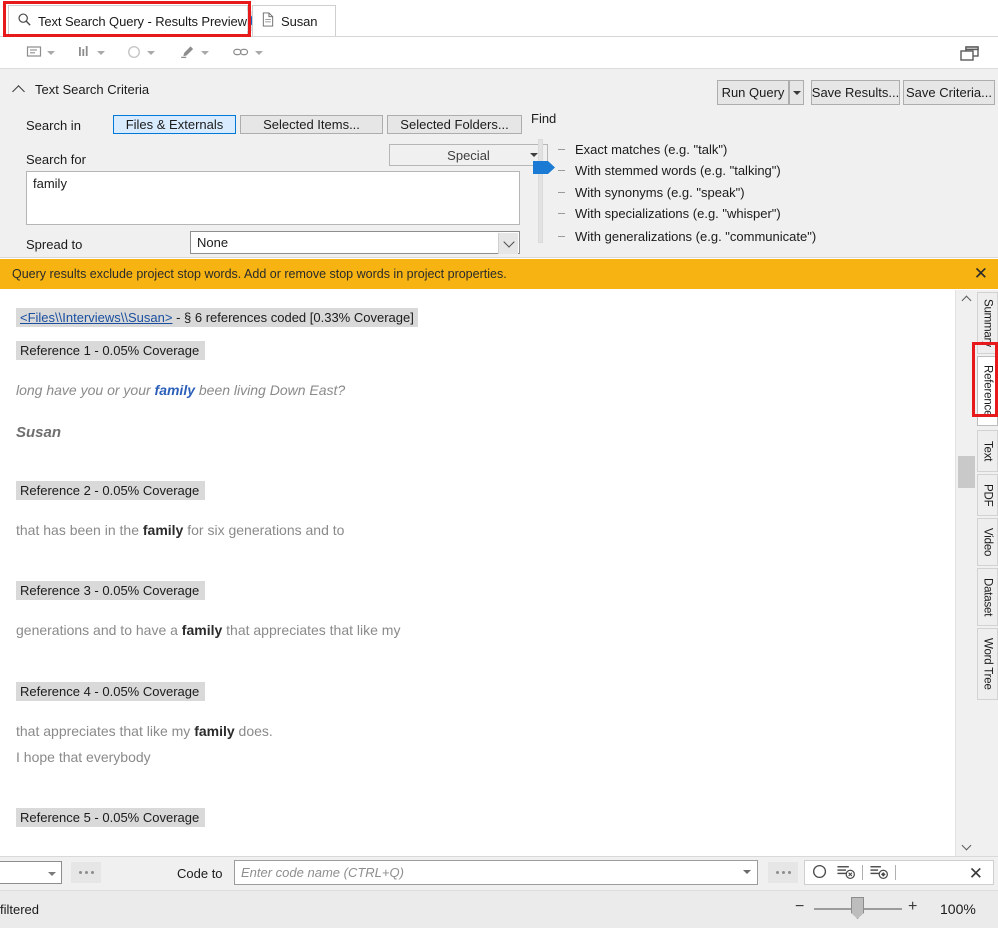 The image size is (998, 928). Describe the element at coordinates (651, 192) in the screenshot. I see `find-option-synonyms: With synonyms (e.g. "speak")` at that location.